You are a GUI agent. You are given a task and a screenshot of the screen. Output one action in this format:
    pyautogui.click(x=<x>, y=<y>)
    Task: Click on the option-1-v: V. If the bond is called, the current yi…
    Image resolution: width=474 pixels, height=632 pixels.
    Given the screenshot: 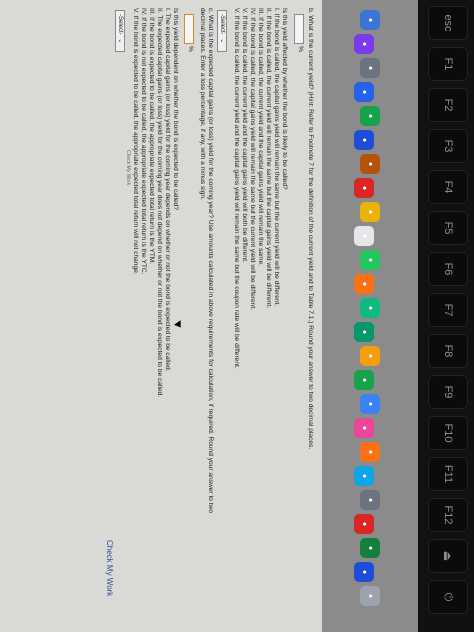 What is the action you would take?
    pyautogui.click(x=244, y=135)
    